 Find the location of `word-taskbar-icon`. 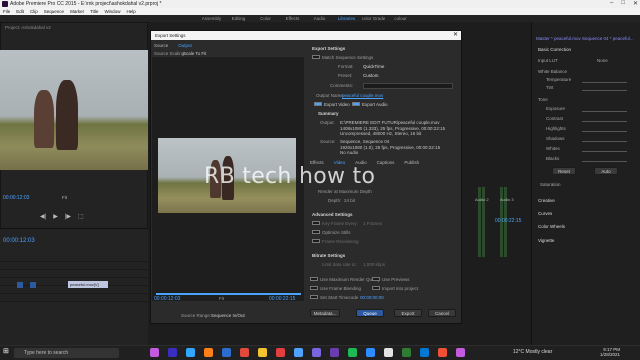

word-taskbar-icon is located at coordinates (226, 352).